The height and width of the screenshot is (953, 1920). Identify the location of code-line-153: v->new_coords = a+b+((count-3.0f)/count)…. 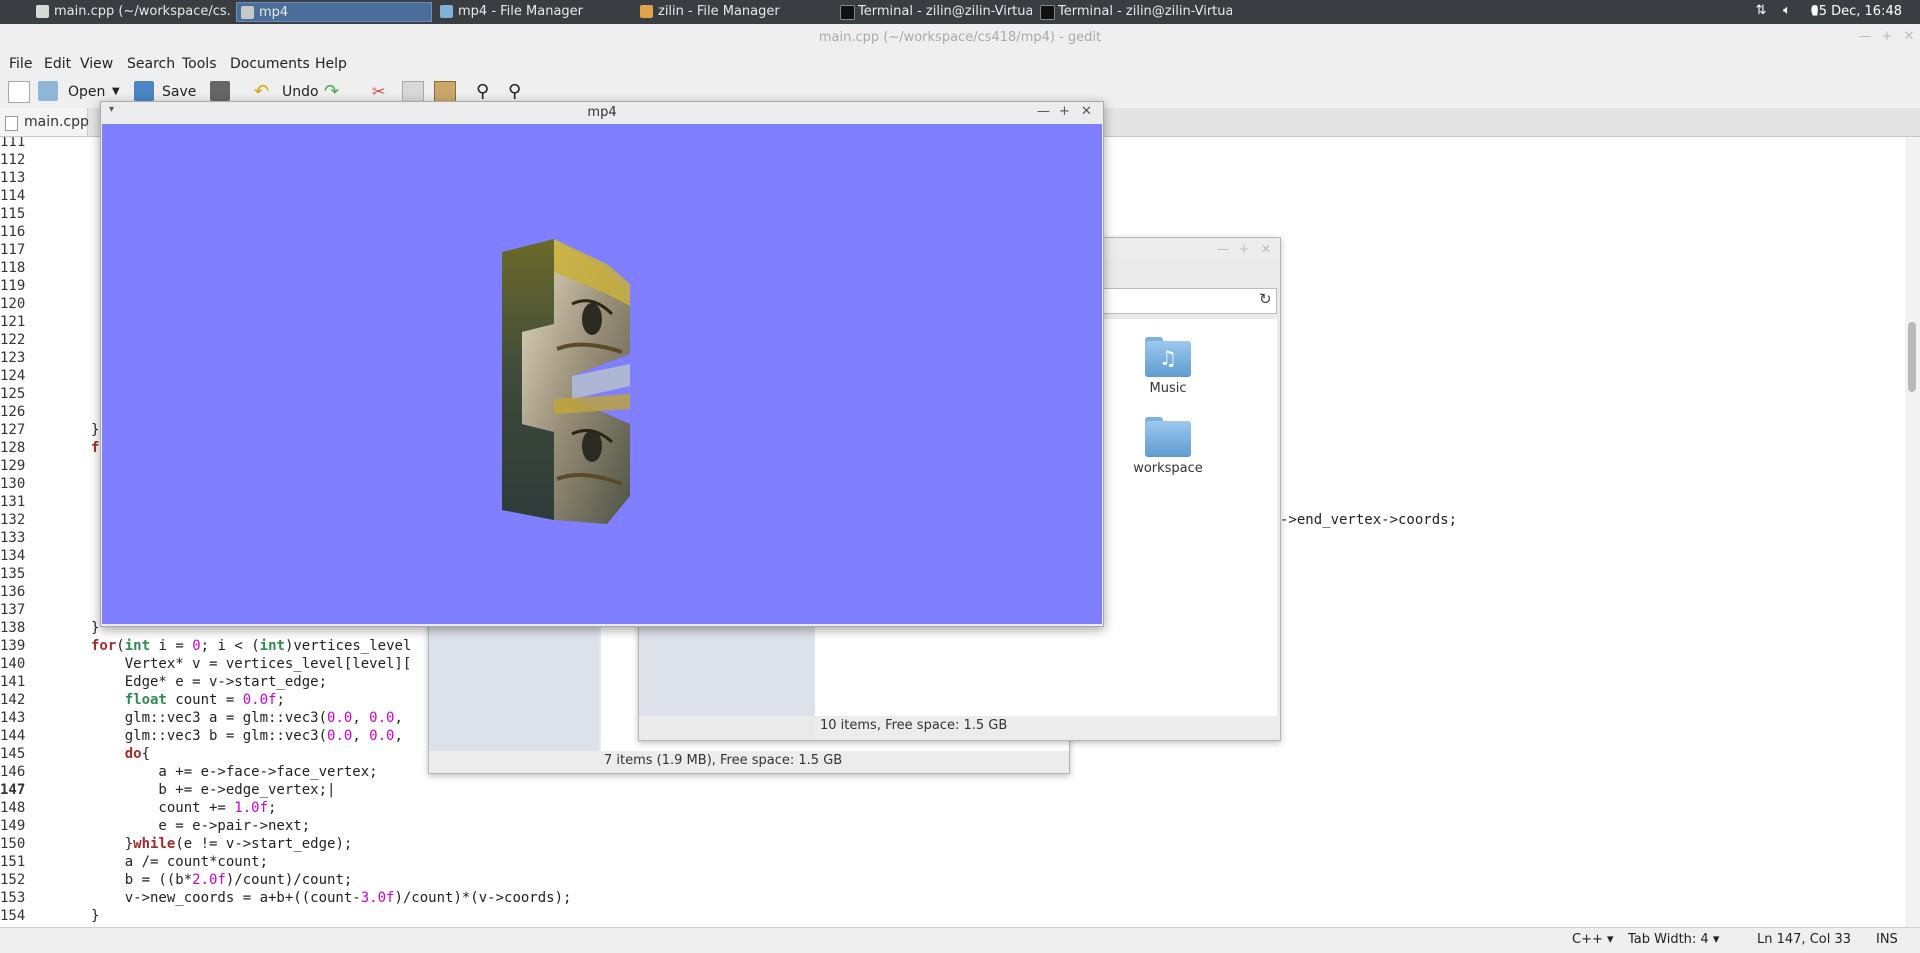
(331, 898).